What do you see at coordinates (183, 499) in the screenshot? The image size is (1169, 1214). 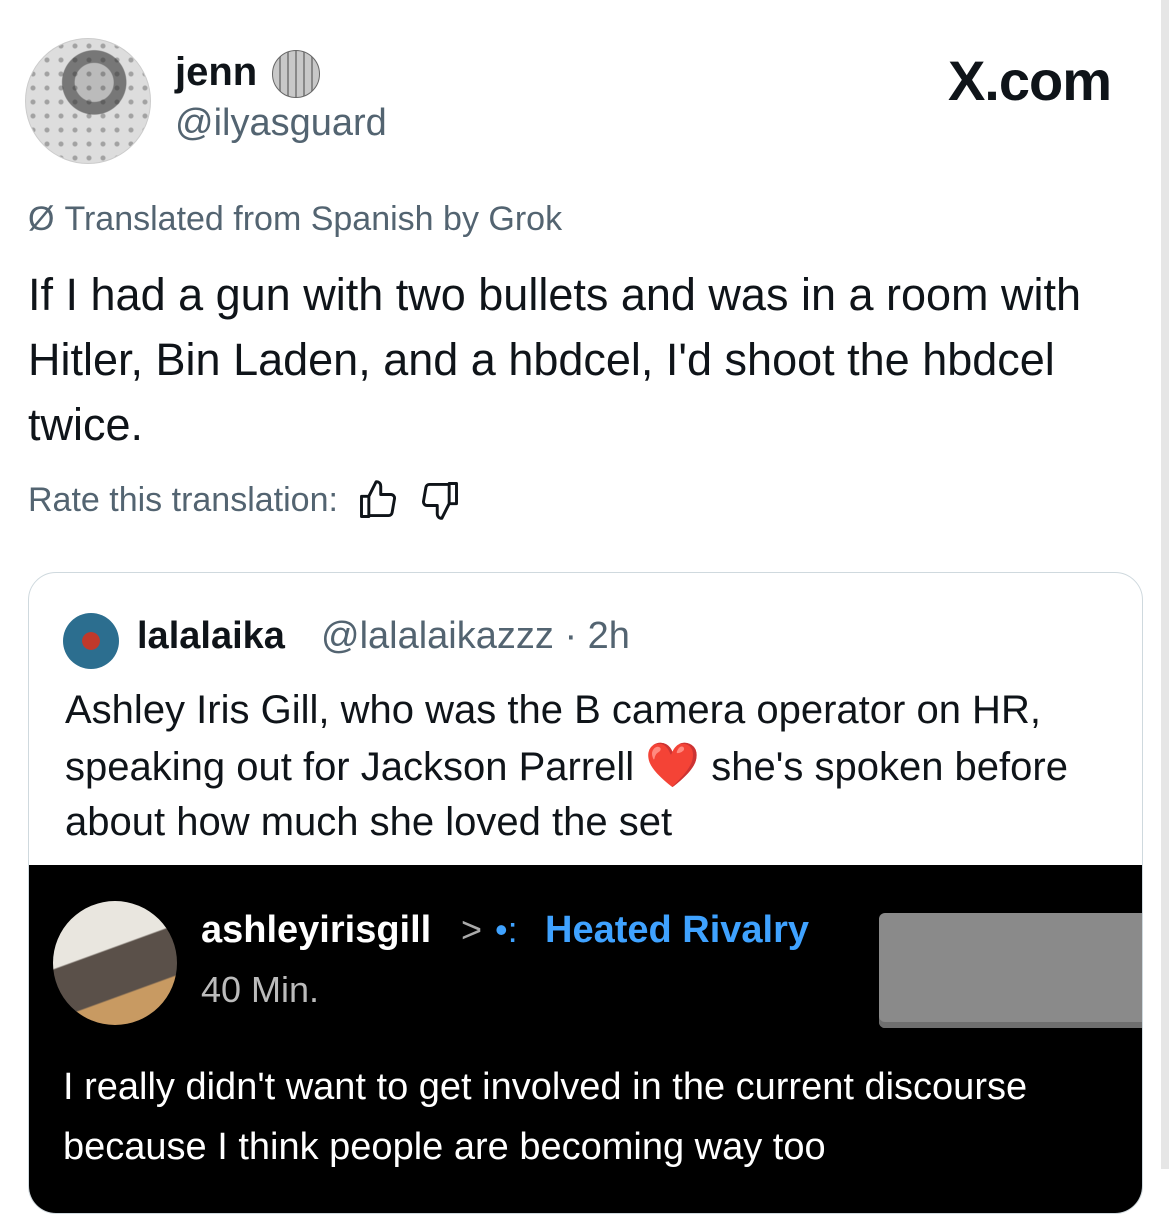 I see `rate-label: Rate this translation:` at bounding box center [183, 499].